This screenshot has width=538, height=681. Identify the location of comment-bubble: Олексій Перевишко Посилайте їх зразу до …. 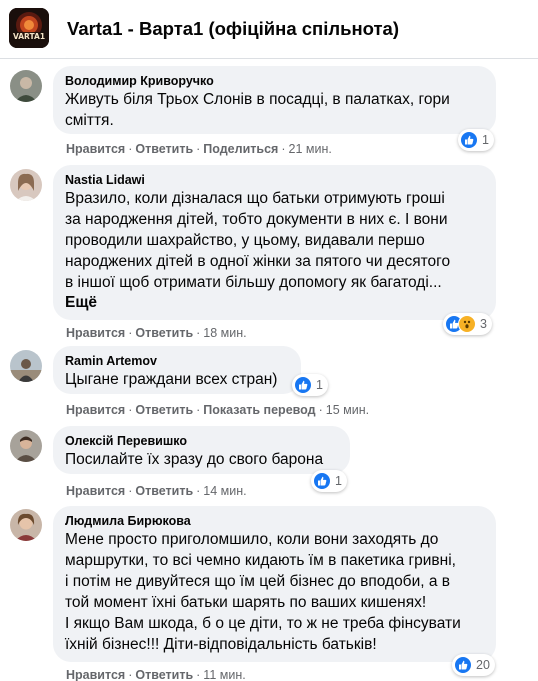
(201, 450).